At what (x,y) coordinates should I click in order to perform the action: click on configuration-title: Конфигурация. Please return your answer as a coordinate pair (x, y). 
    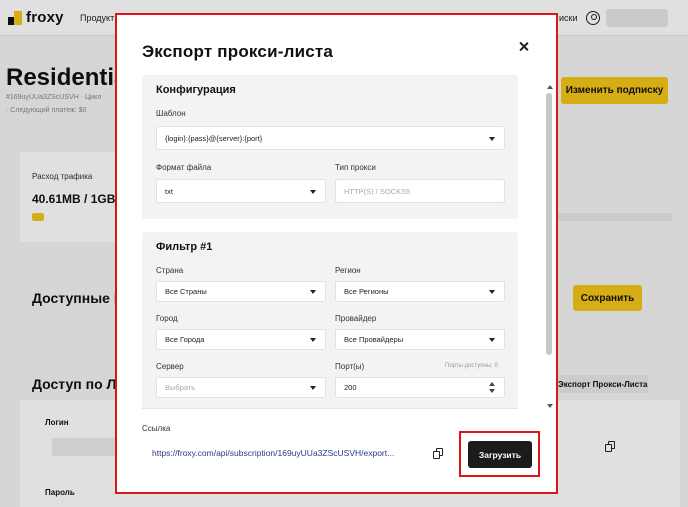
    Looking at the image, I should click on (196, 90).